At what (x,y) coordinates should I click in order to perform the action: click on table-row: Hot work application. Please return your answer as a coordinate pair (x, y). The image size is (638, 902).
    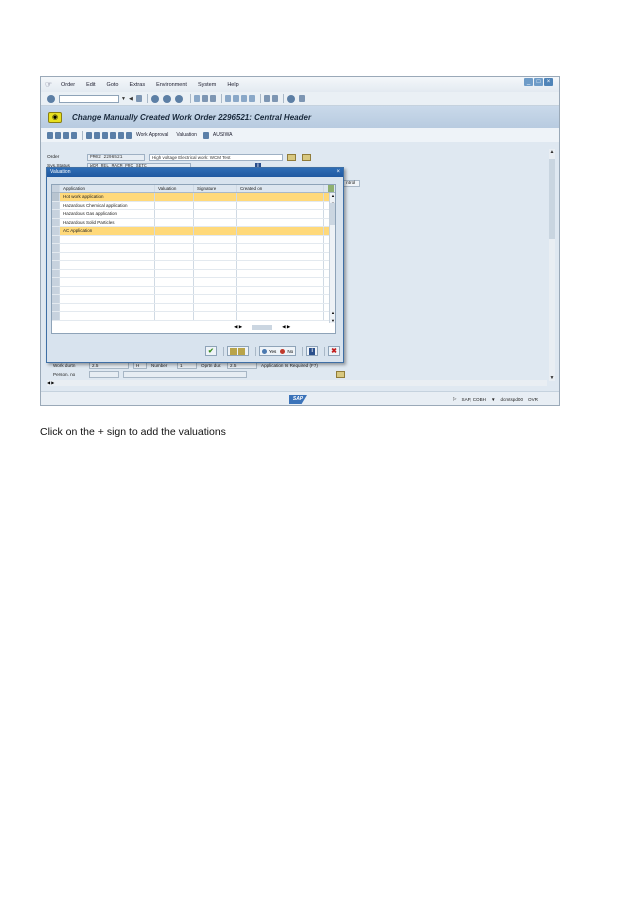
    Looking at the image, I should click on (193, 197).